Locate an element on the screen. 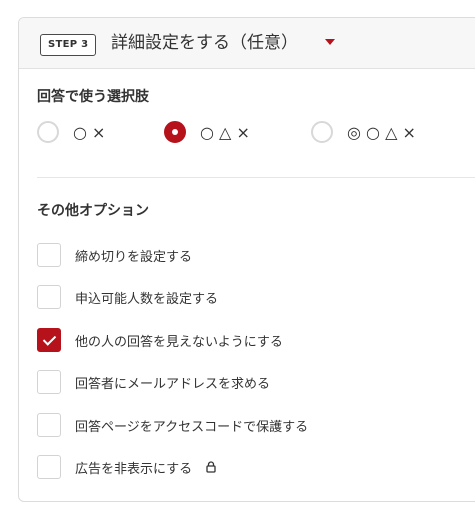  radio-option-circle-triangle-cross: ○ △ × is located at coordinates (207, 132).